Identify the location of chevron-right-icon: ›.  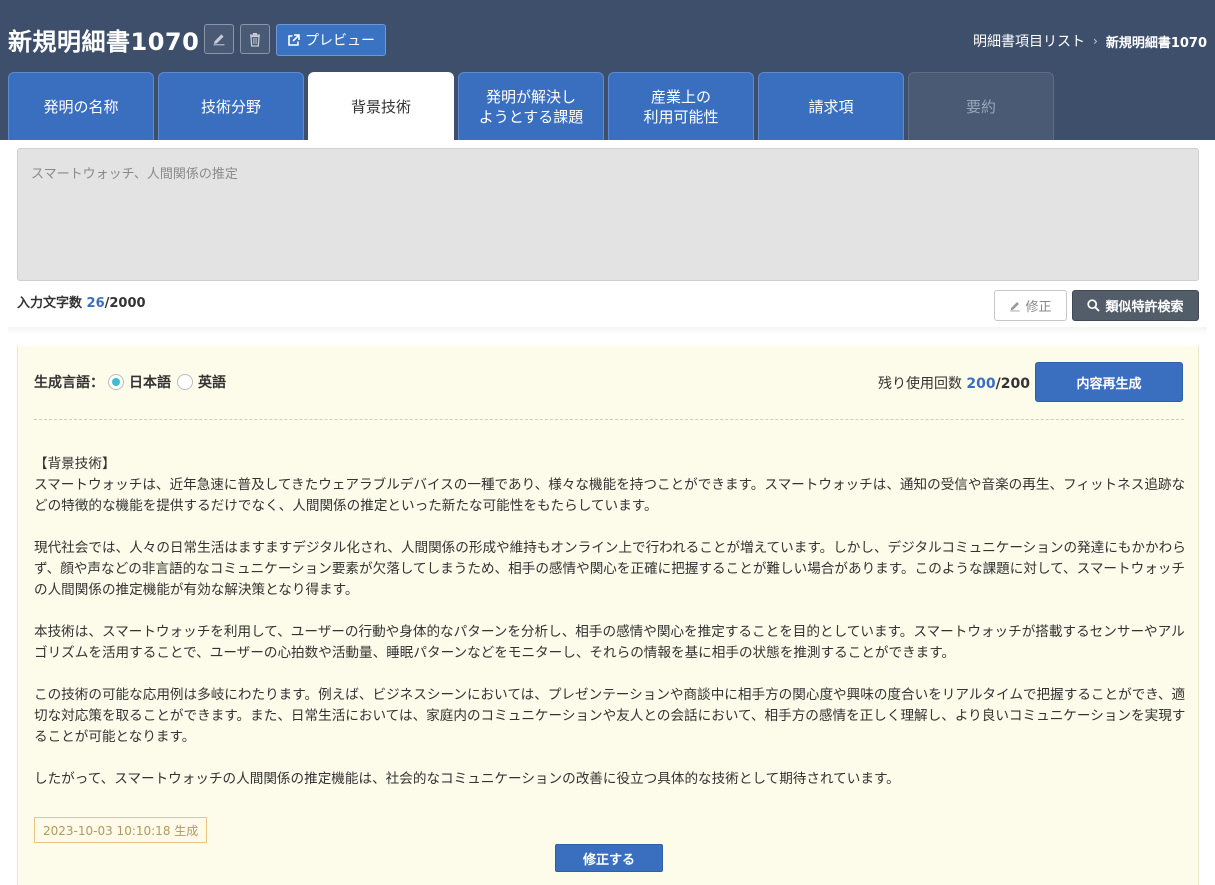
(1095, 41).